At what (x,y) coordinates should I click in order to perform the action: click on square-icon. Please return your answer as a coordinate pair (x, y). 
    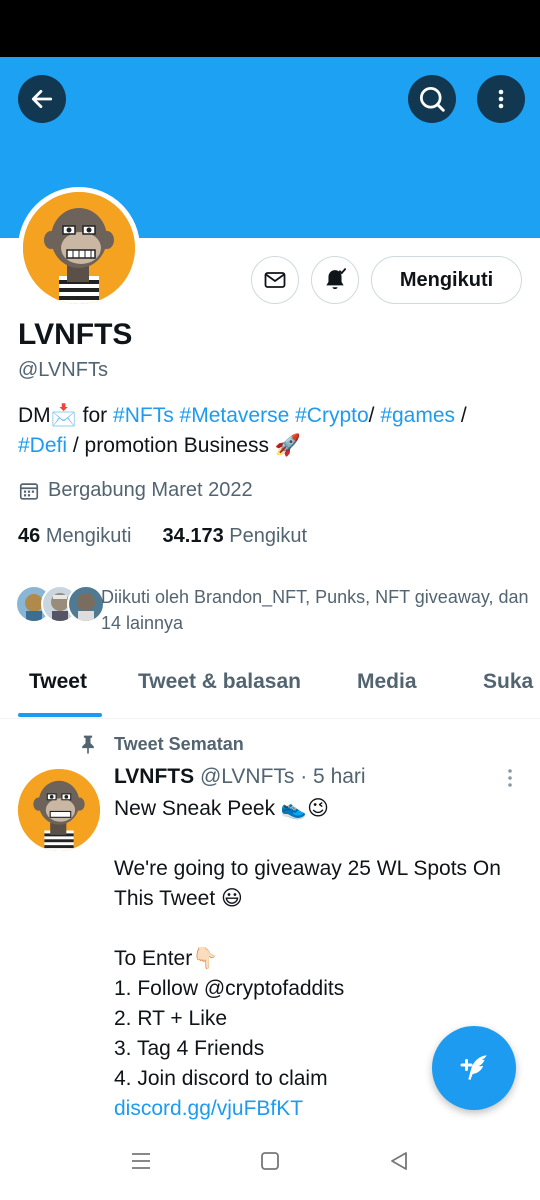
    Looking at the image, I should click on (270, 1161).